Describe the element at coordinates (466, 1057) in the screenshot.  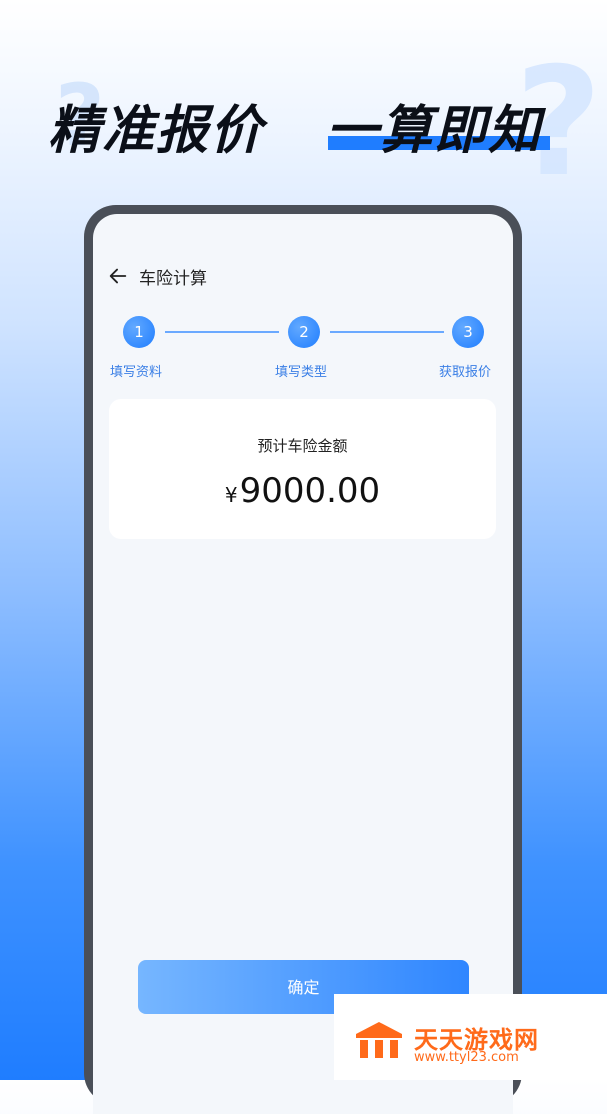
I see `watermark-url: www.ttyl23.com` at that location.